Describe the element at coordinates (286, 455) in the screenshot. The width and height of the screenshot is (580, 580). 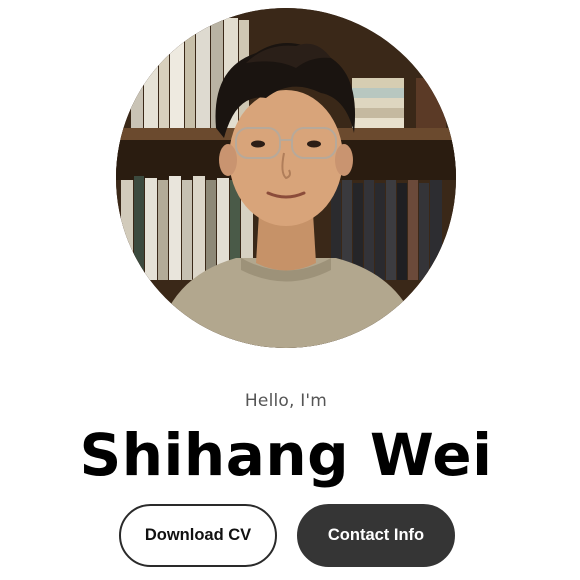
I see `profile-name: Shihang Wei` at that location.